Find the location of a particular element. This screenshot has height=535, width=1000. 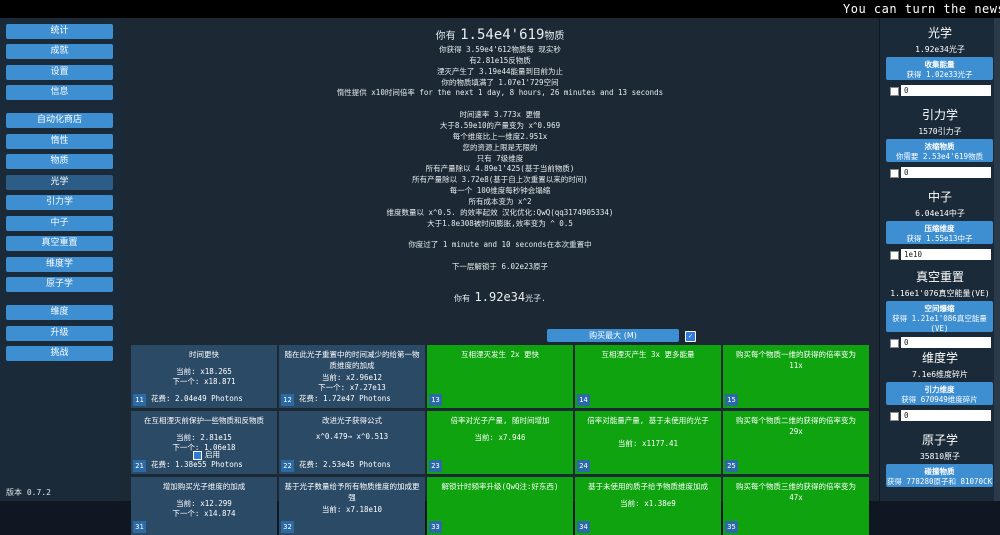

stat-line: 所有产量除以 3.72e8(基于自上次重置以来的时间) is located at coordinates (500, 180).